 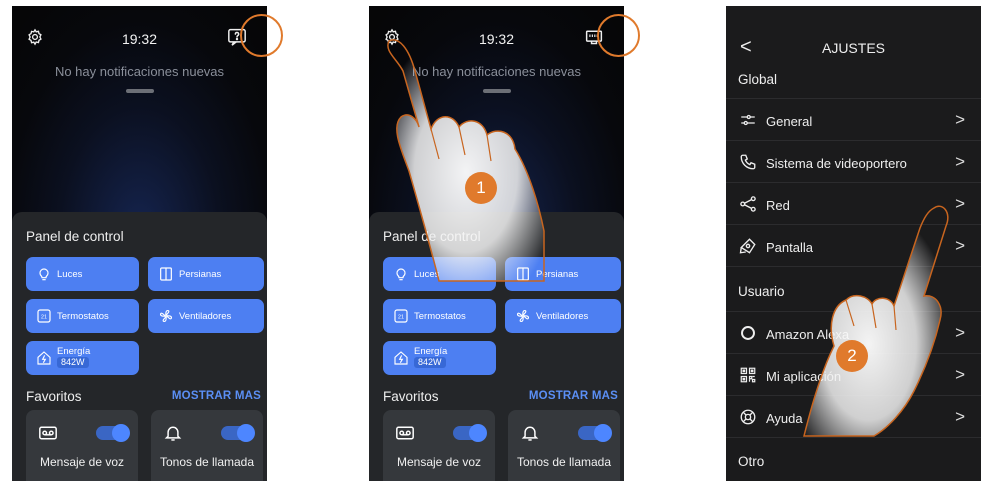 What do you see at coordinates (748, 375) in the screenshot?
I see `qr-icon` at bounding box center [748, 375].